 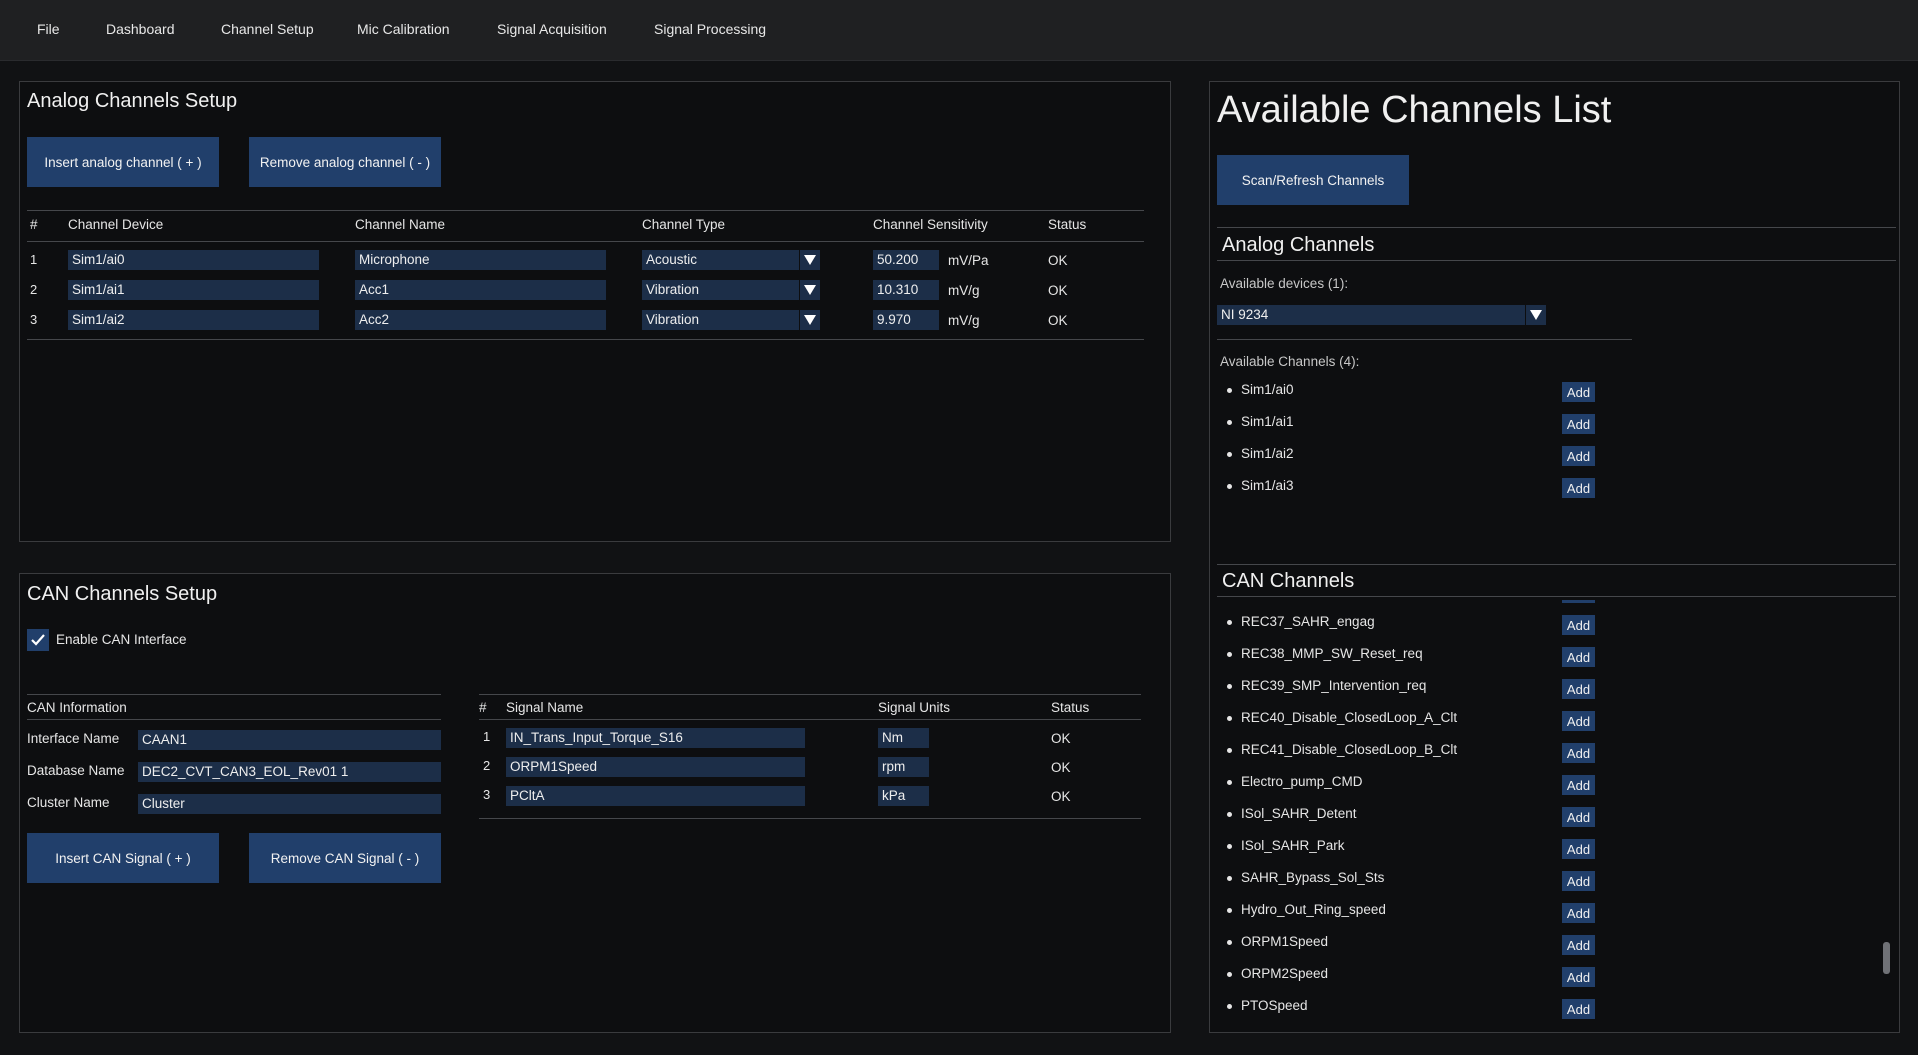 I want to click on list-item: REC41_Disable_ClosedLoop_B_Clt, so click(x=1342, y=749).